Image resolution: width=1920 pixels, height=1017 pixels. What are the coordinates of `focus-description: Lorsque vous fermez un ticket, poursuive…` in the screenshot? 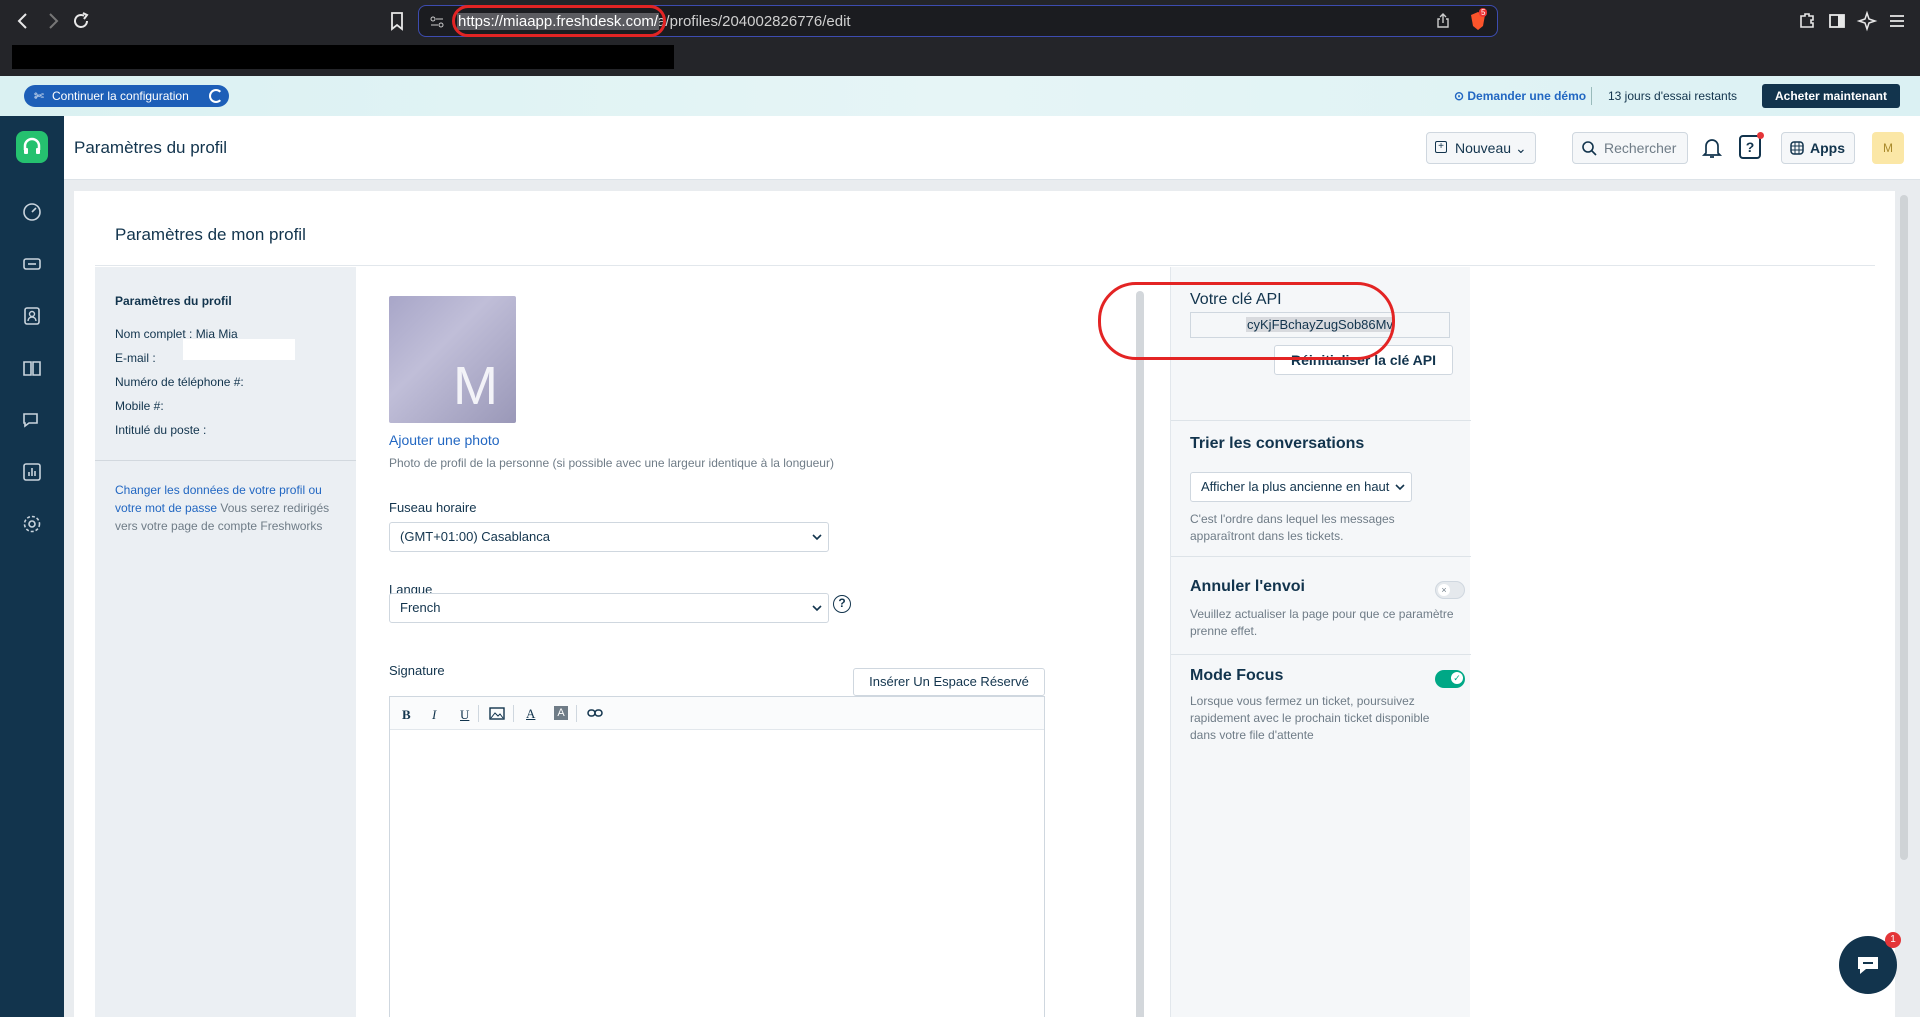 It's located at (1310, 718).